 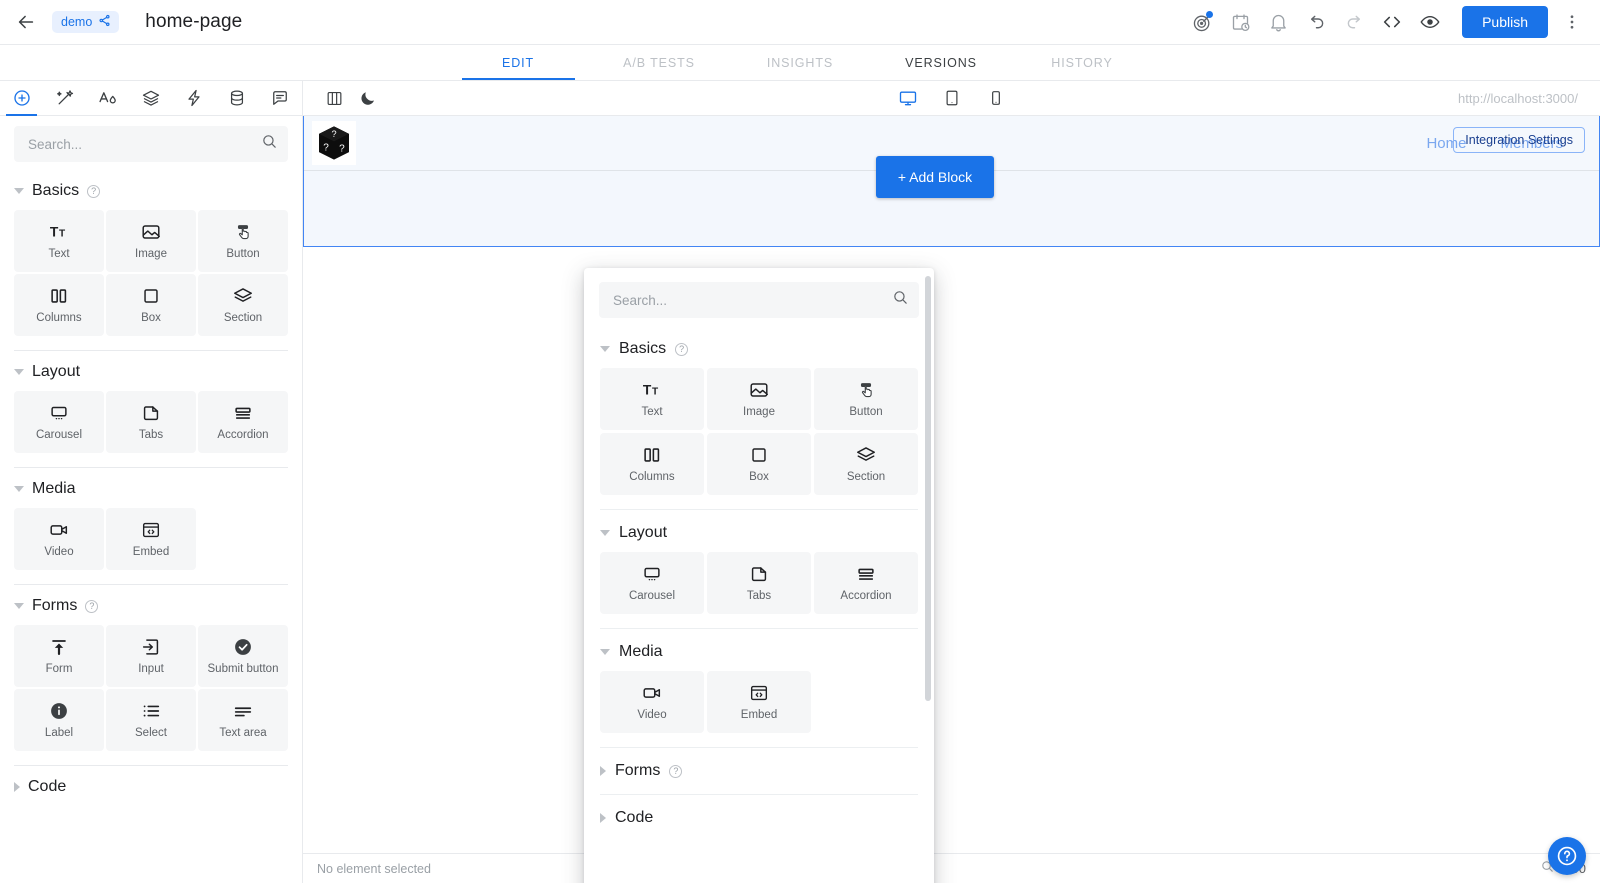 What do you see at coordinates (334, 98) in the screenshot?
I see `columns-layout-icon` at bounding box center [334, 98].